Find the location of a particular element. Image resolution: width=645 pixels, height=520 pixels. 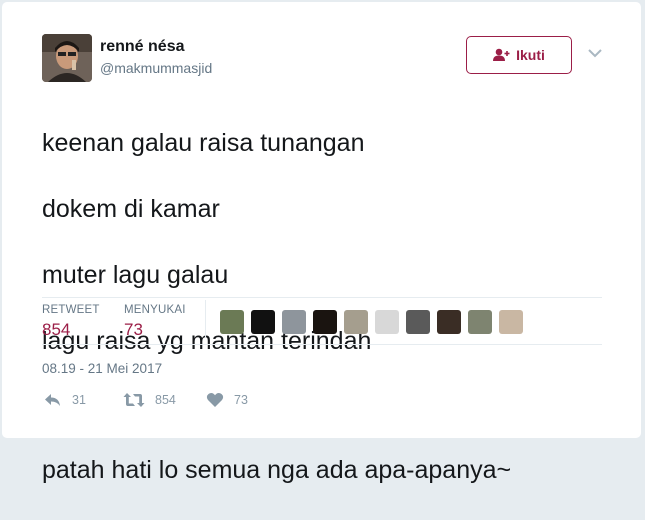

user-handle: @makmummasjid is located at coordinates (156, 68).